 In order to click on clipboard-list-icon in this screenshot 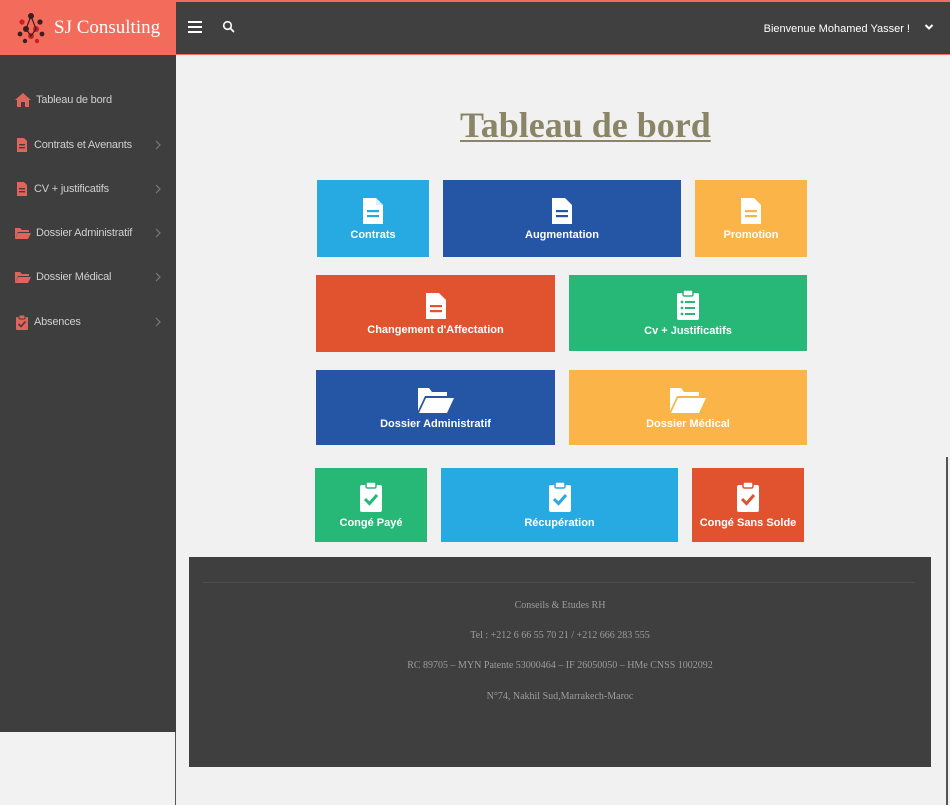, I will do `click(688, 304)`.